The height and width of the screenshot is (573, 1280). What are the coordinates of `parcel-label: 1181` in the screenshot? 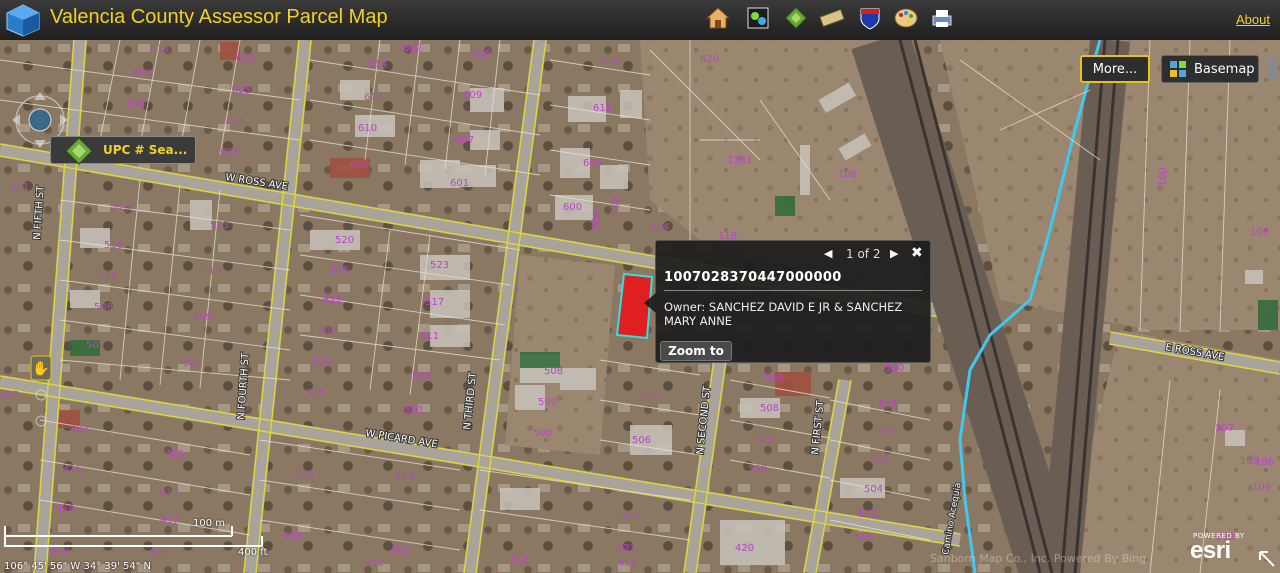 It's located at (739, 160).